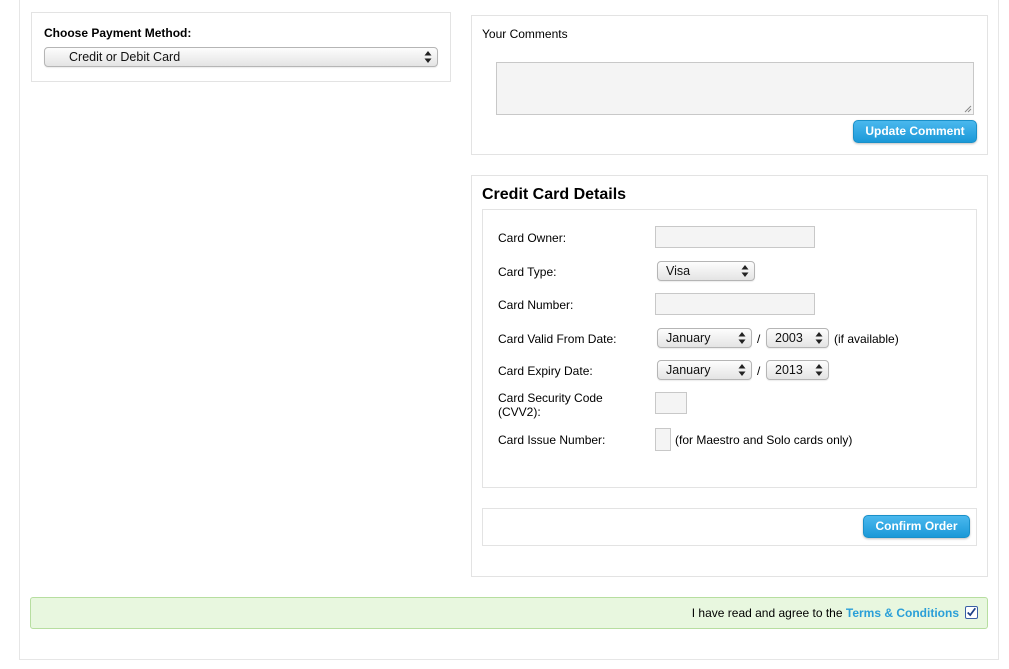 The width and height of the screenshot is (1009, 669). Describe the element at coordinates (545, 371) in the screenshot. I see `expiry-date-label: Card Expiry Date:` at that location.